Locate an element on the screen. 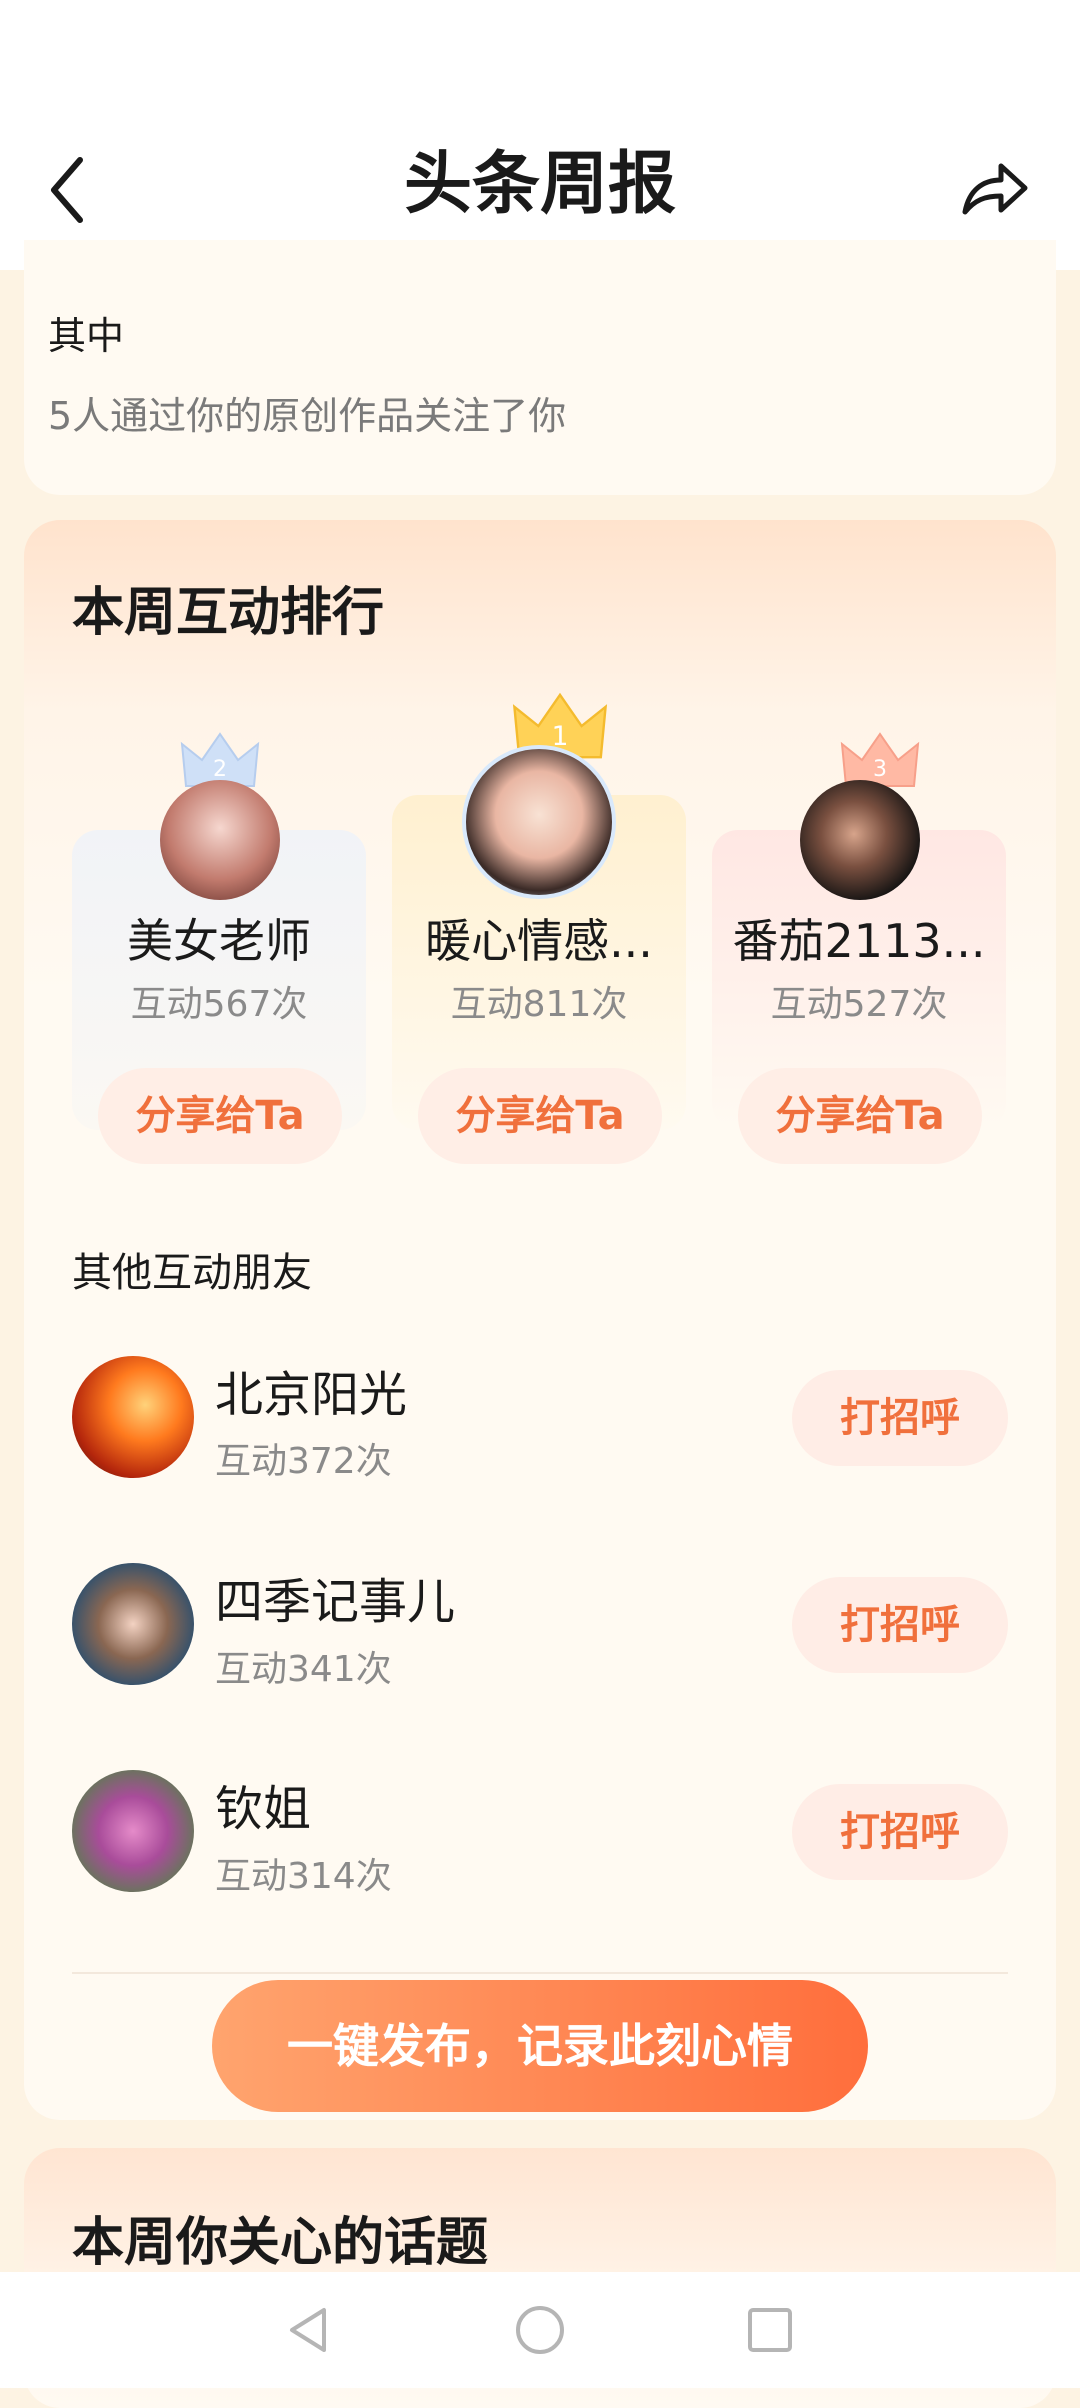 This screenshot has height=2408, width=1080. share-arrow-icon is located at coordinates (995, 189).